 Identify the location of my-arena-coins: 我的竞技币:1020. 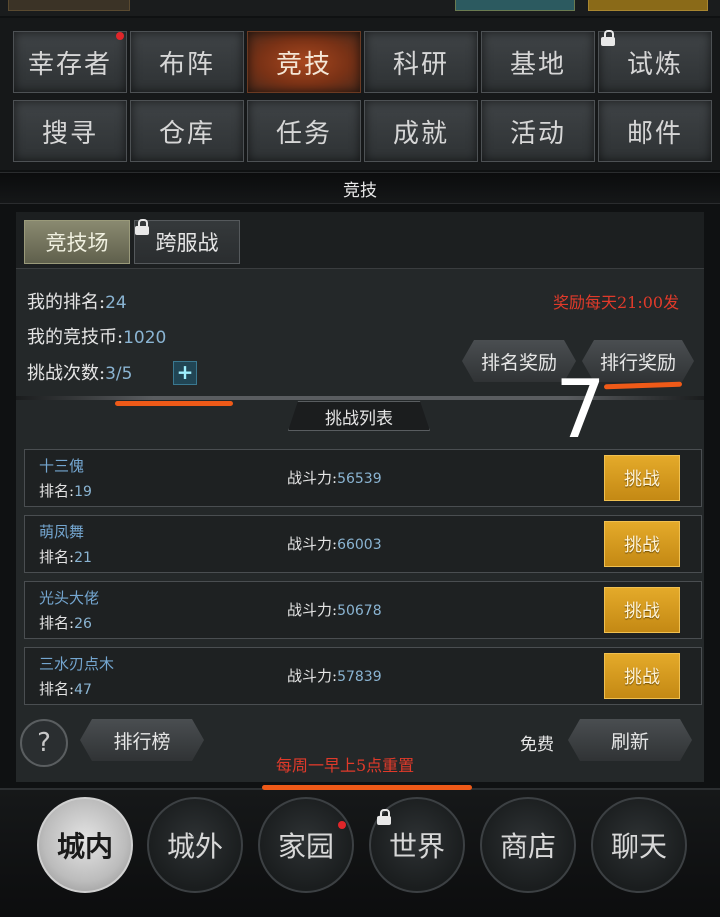
(96, 336).